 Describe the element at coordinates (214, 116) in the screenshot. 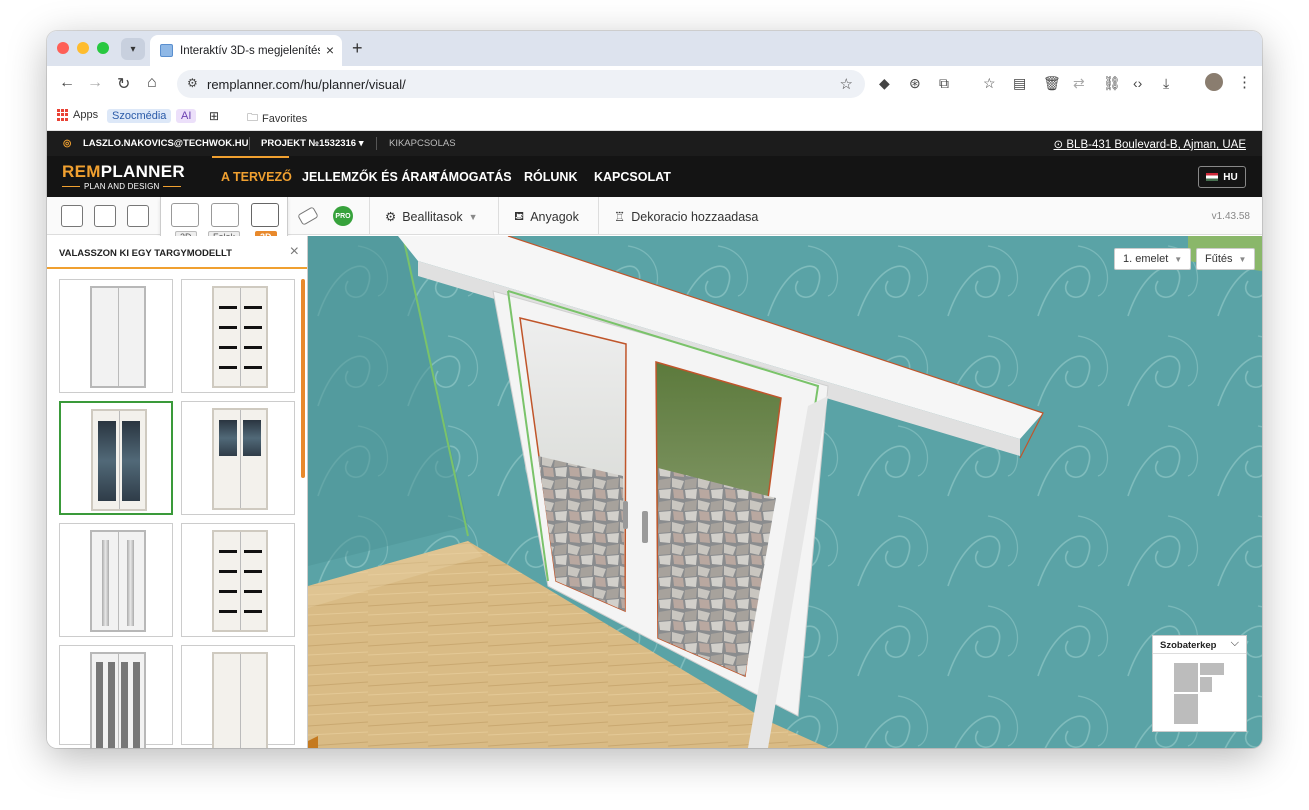

I see `tab-groups-icon: ⊞` at that location.